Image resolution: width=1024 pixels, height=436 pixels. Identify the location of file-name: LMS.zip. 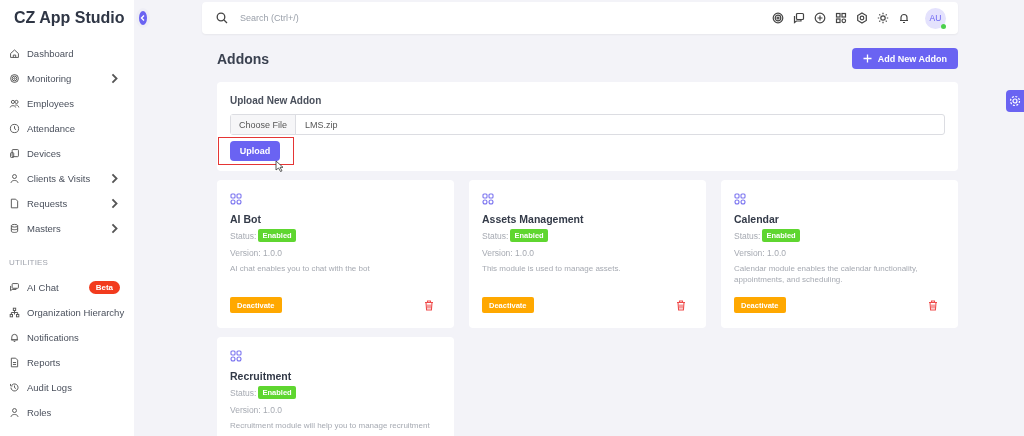
(321, 125).